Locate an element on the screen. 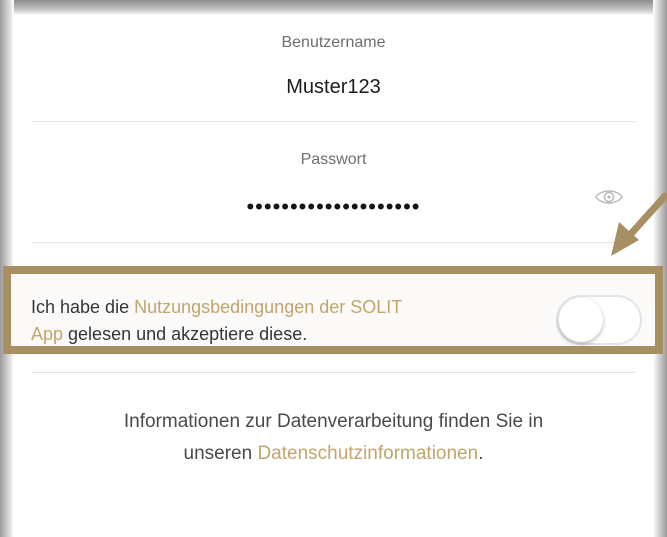 The image size is (667, 537). terms-text-before: Ich habe die is located at coordinates (83, 307).